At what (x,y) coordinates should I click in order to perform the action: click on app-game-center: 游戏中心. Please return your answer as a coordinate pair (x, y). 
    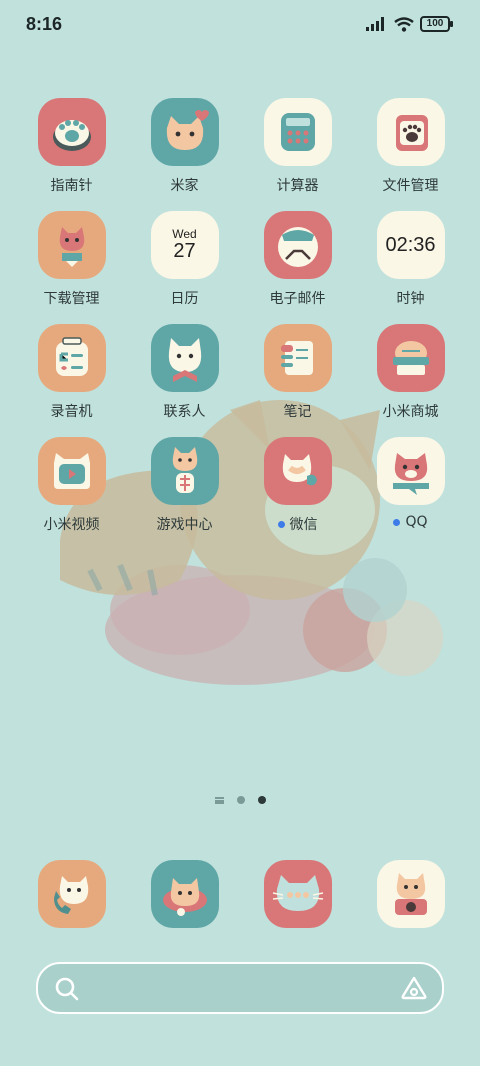
    Looking at the image, I should click on (184, 487).